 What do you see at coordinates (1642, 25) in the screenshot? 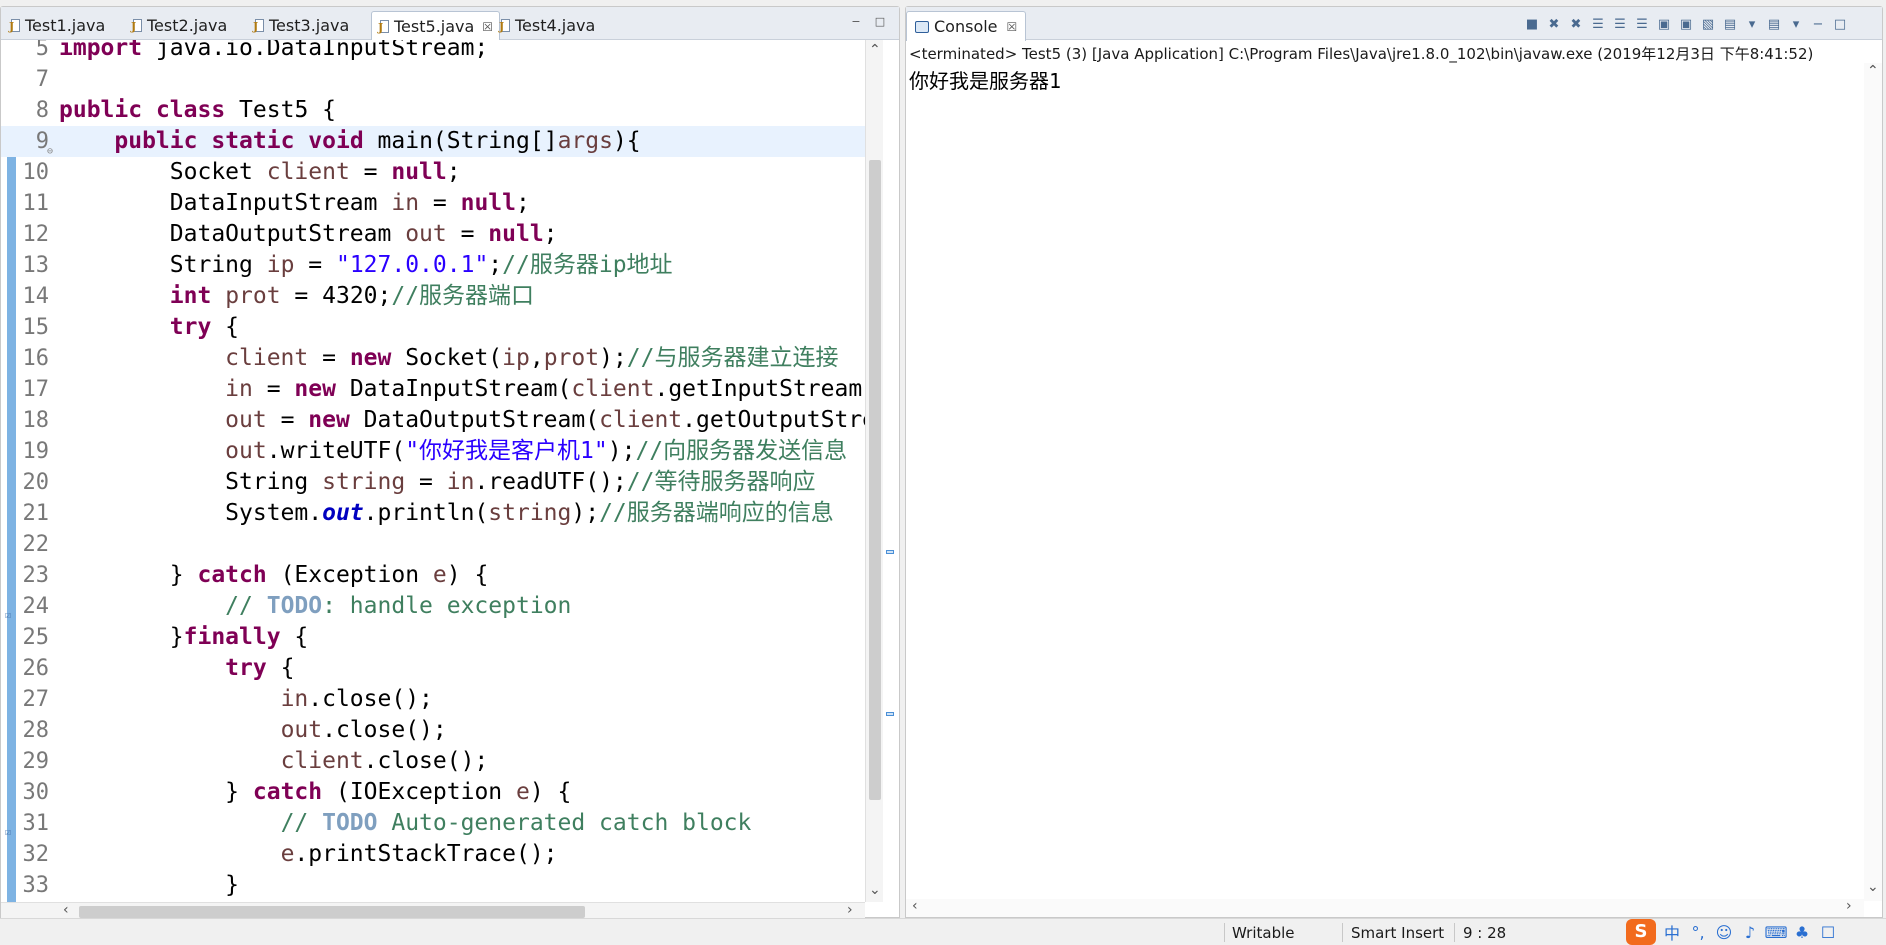
I see `word-wrap-icon: ☰` at bounding box center [1642, 25].